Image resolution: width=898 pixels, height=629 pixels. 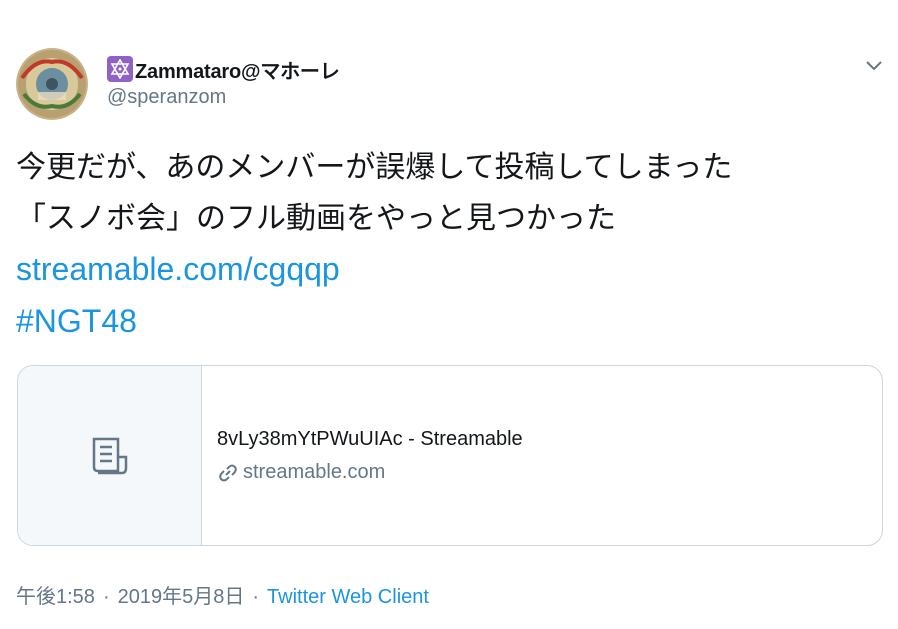 What do you see at coordinates (374, 167) in the screenshot?
I see `tweet-text-line-1: 今更だが、あのメンバーが誤爆して投稿してしまった` at bounding box center [374, 167].